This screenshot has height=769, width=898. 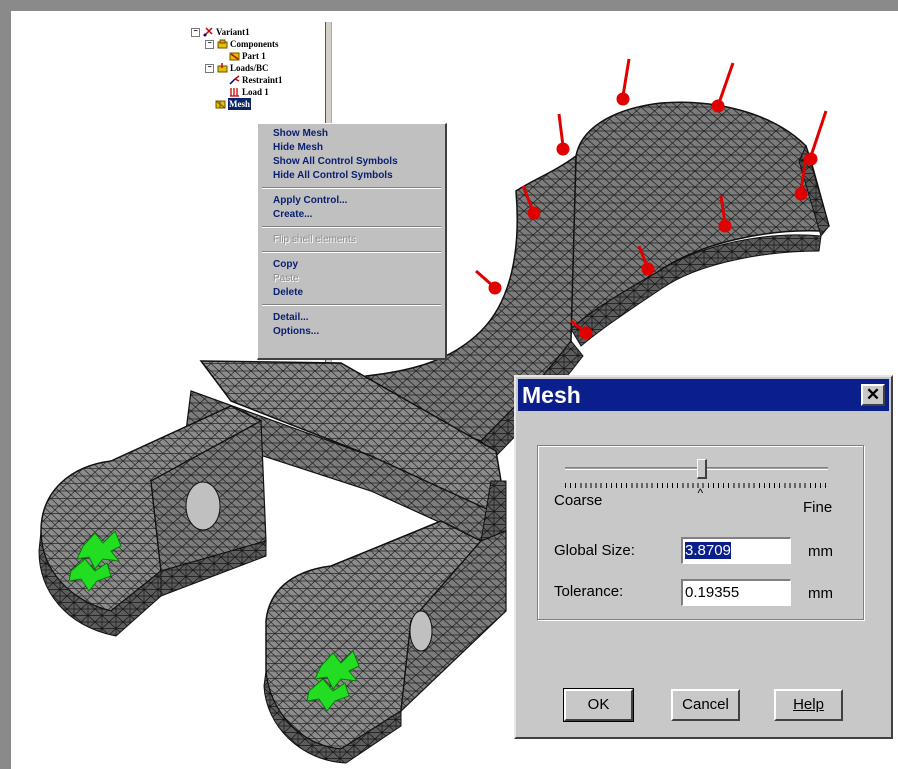 What do you see at coordinates (736, 550) in the screenshot?
I see `global-size-input: 3.8709` at bounding box center [736, 550].